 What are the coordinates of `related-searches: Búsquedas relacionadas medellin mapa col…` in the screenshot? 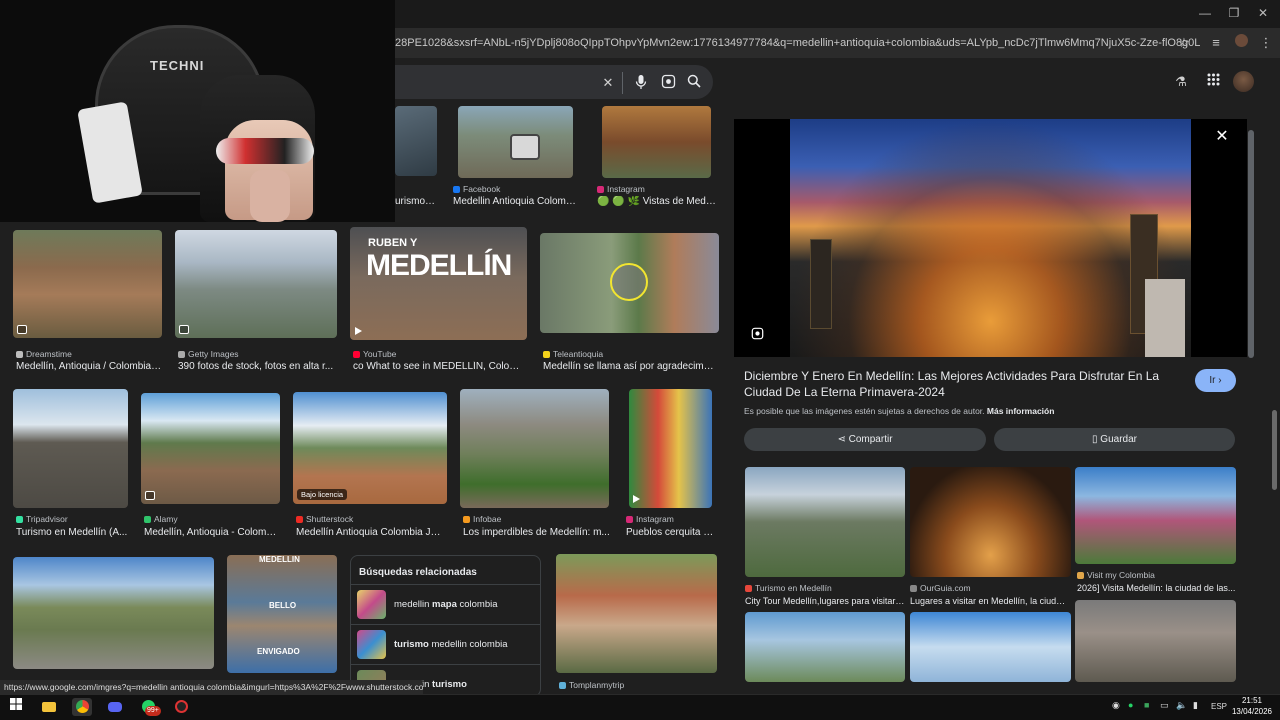 It's located at (445, 626).